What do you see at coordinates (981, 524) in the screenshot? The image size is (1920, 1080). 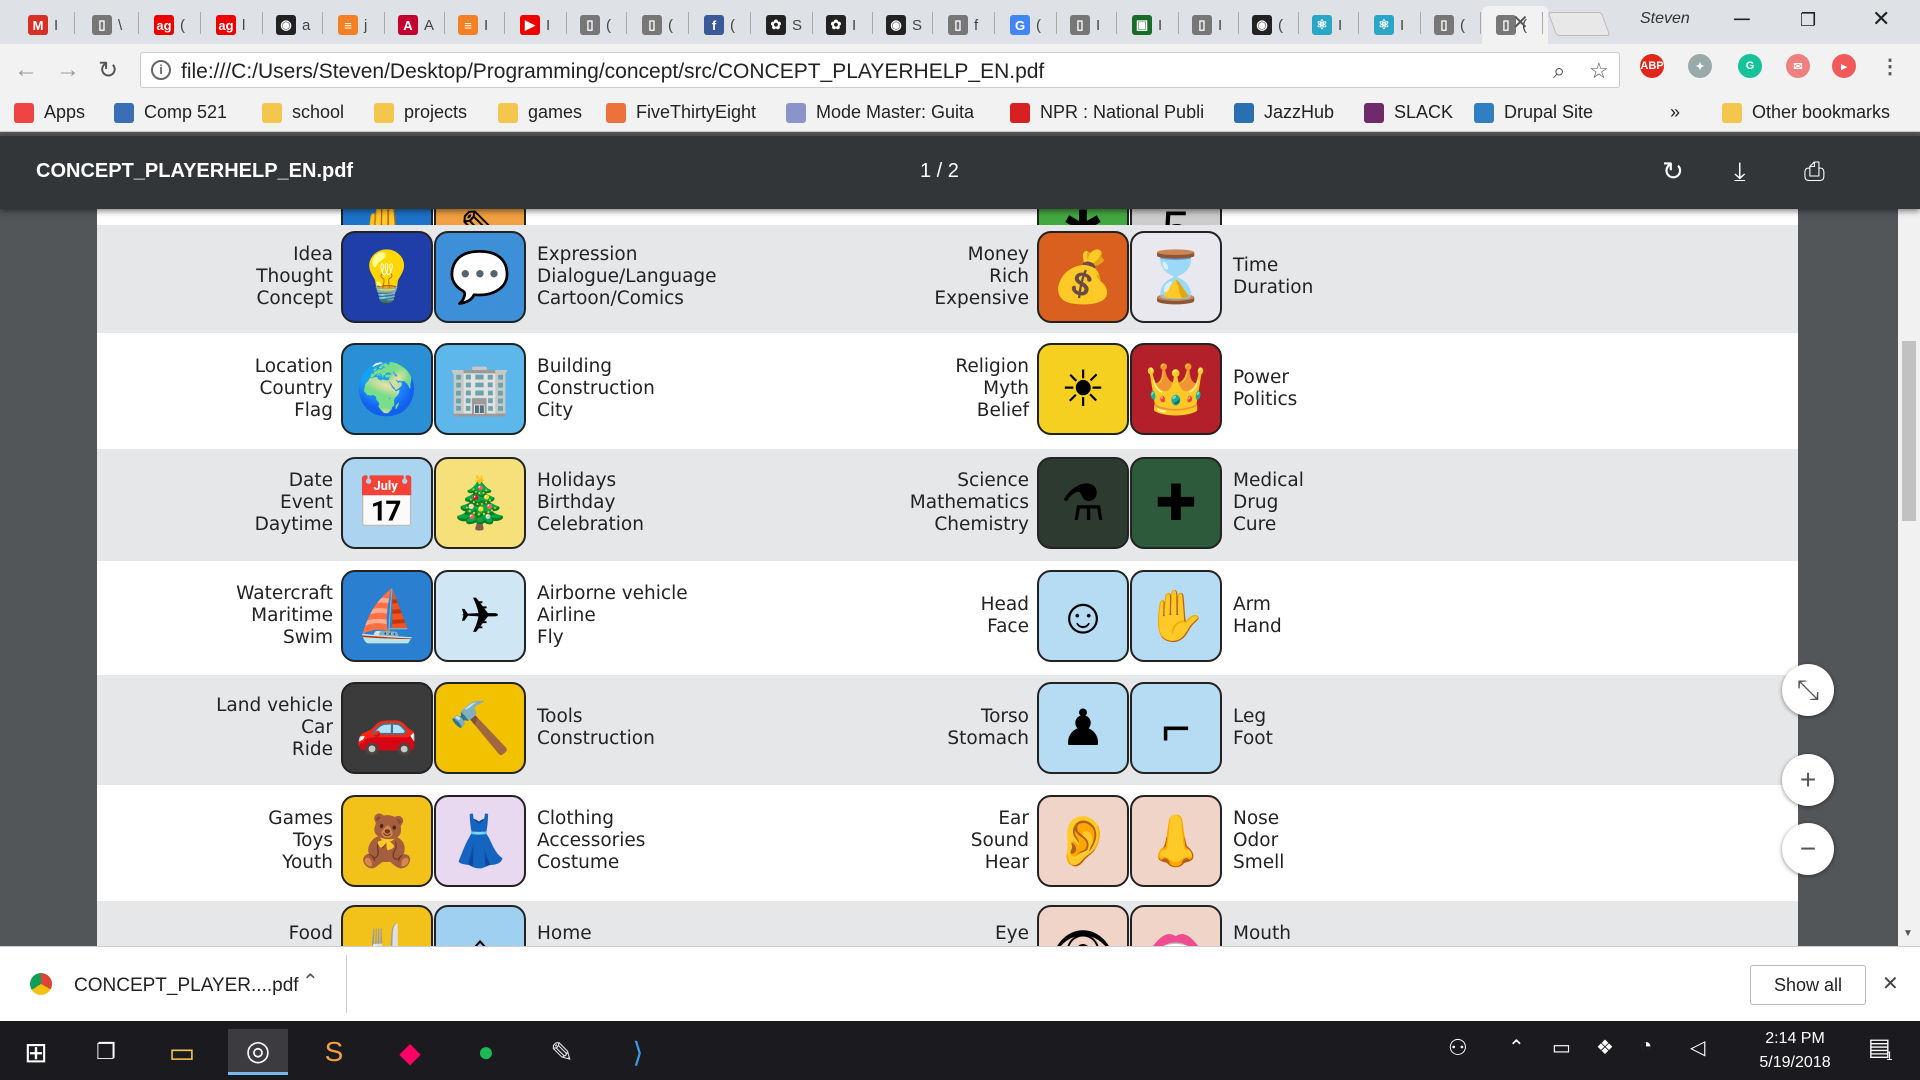 I see `concept-label: Chemistry` at bounding box center [981, 524].